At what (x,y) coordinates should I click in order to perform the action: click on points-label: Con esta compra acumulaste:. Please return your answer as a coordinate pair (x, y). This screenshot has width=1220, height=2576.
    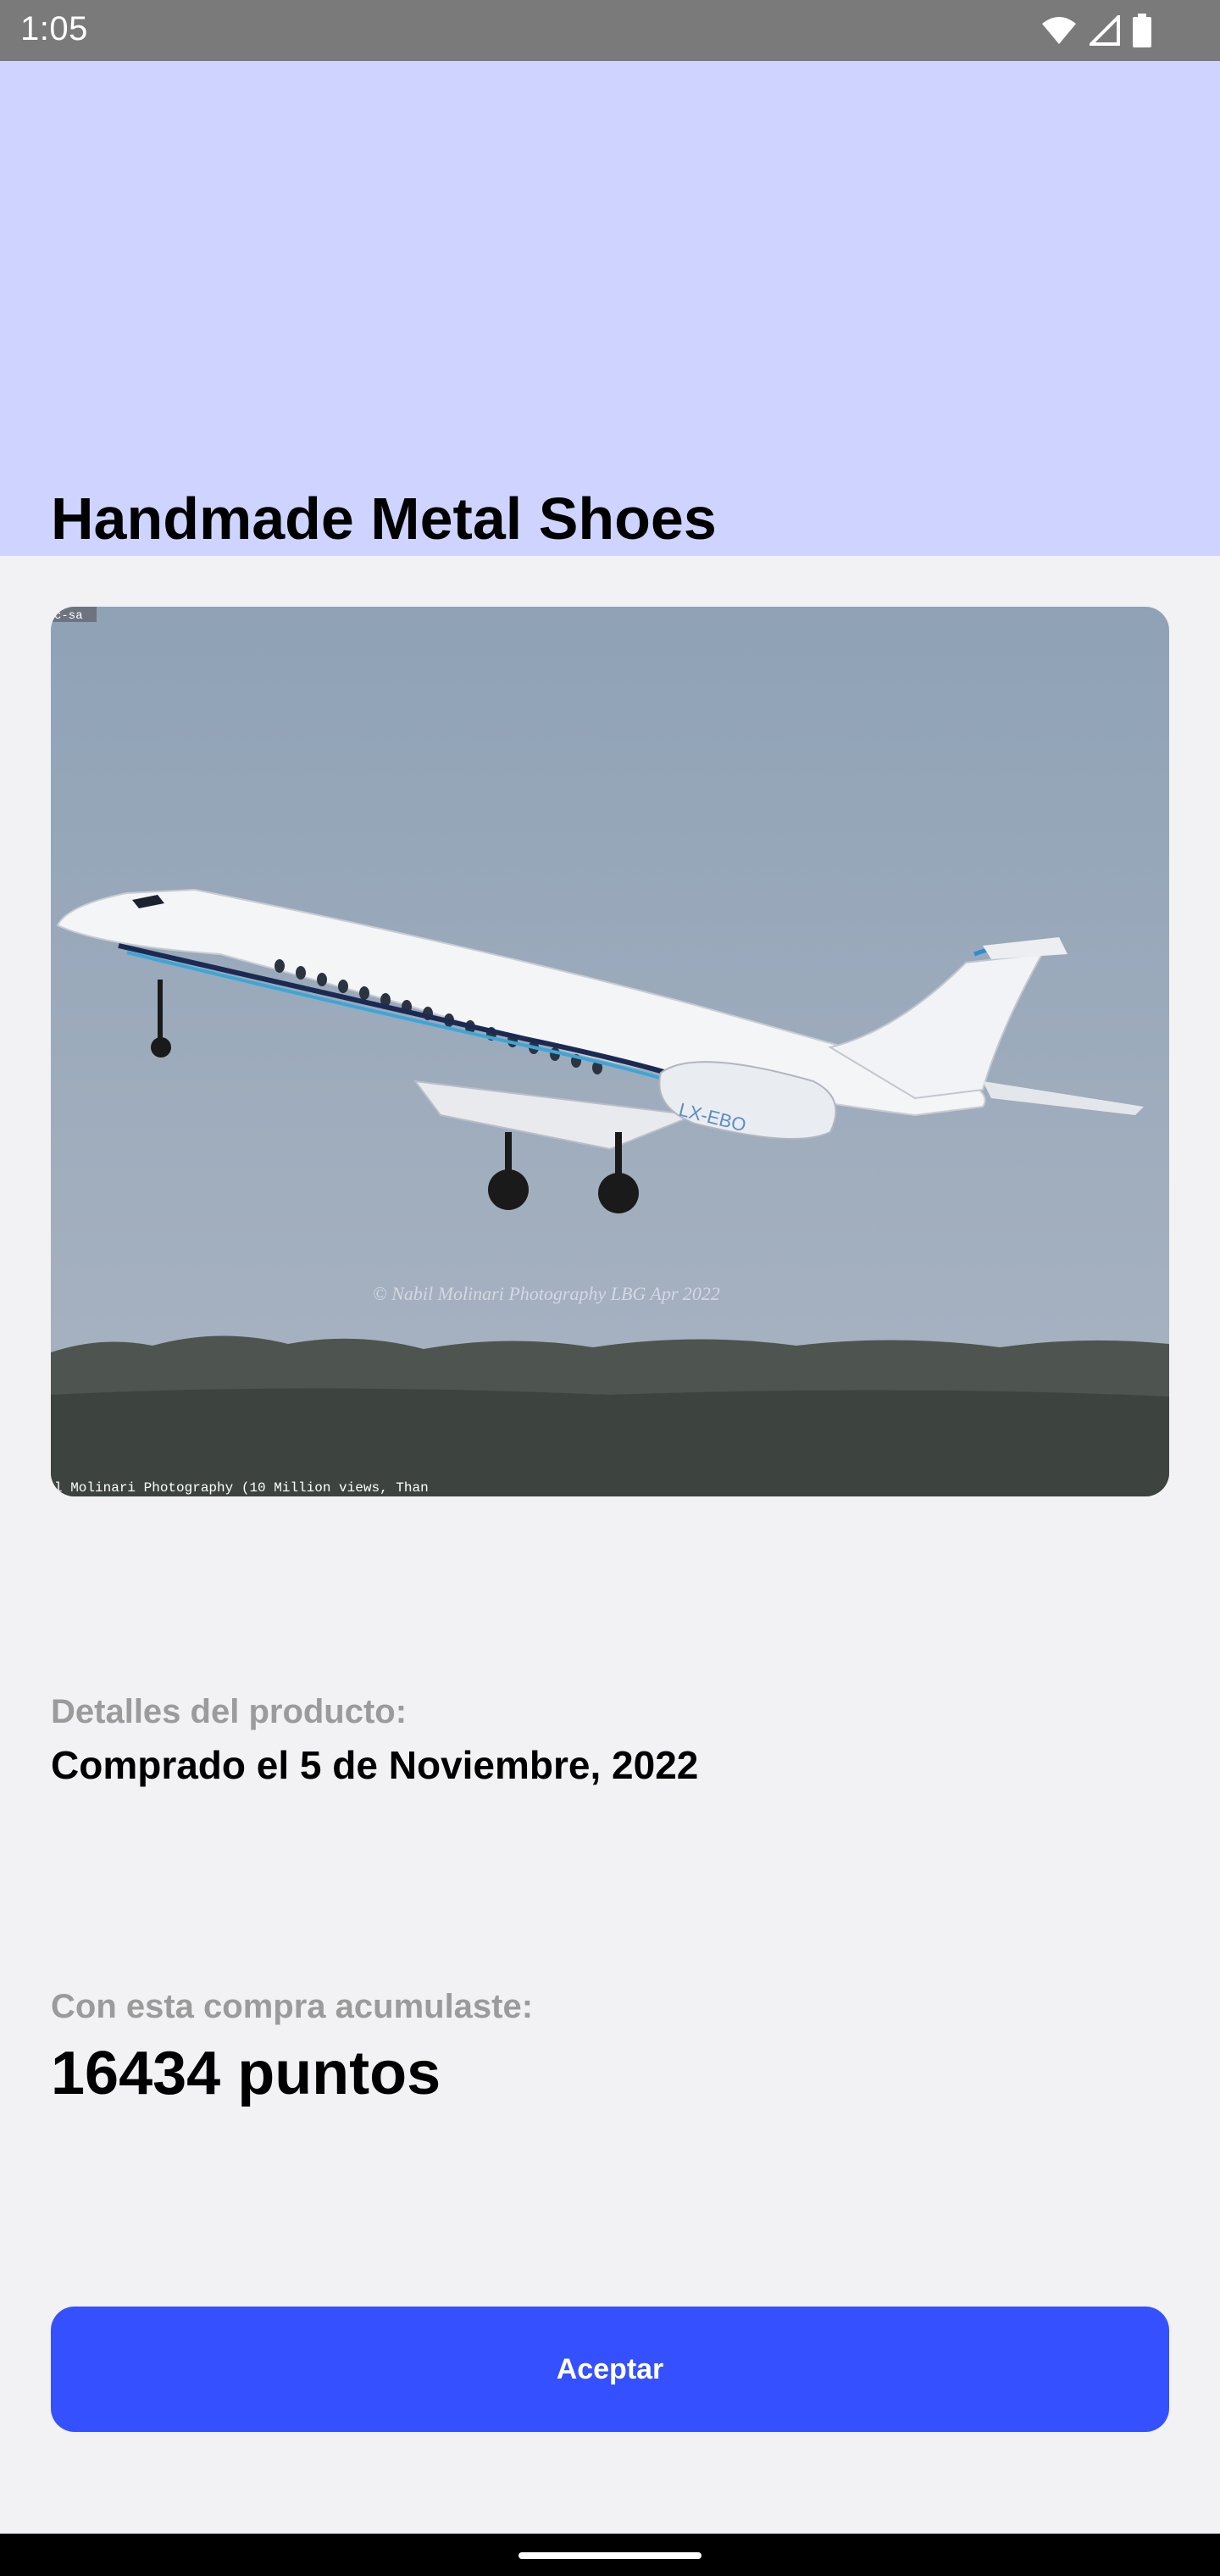
    Looking at the image, I should click on (292, 2006).